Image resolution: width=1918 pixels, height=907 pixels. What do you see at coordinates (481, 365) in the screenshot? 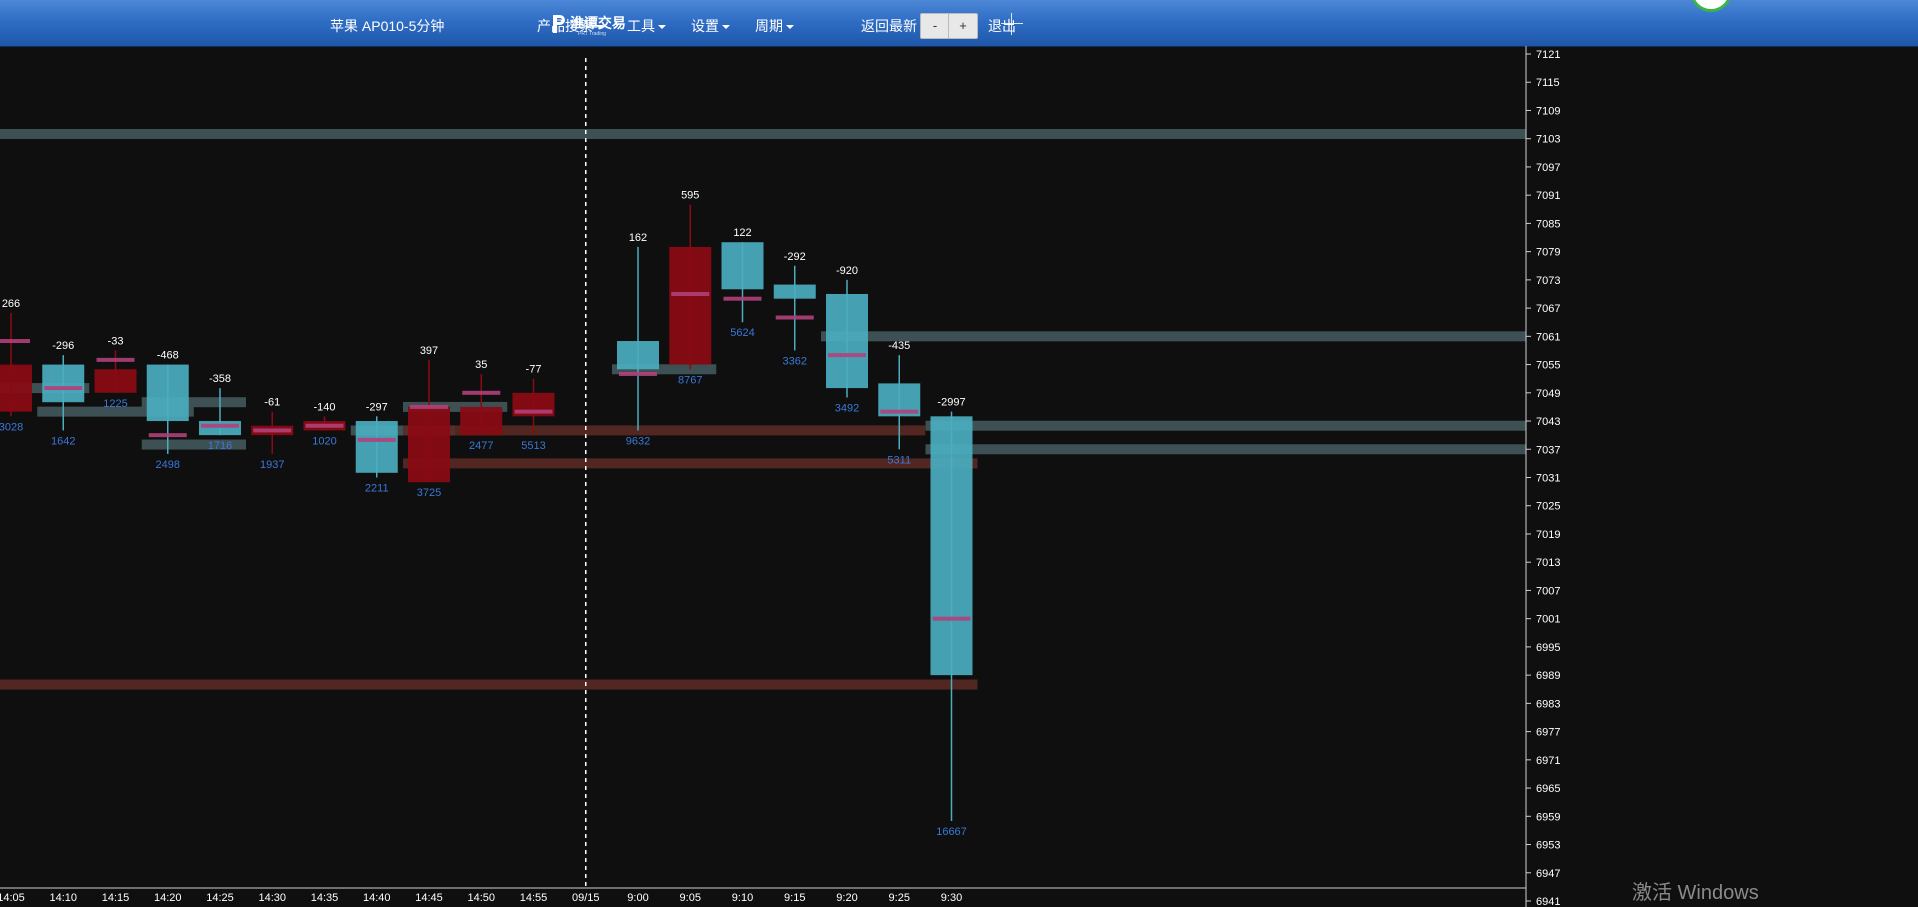
I see `delta-label: 35` at bounding box center [481, 365].